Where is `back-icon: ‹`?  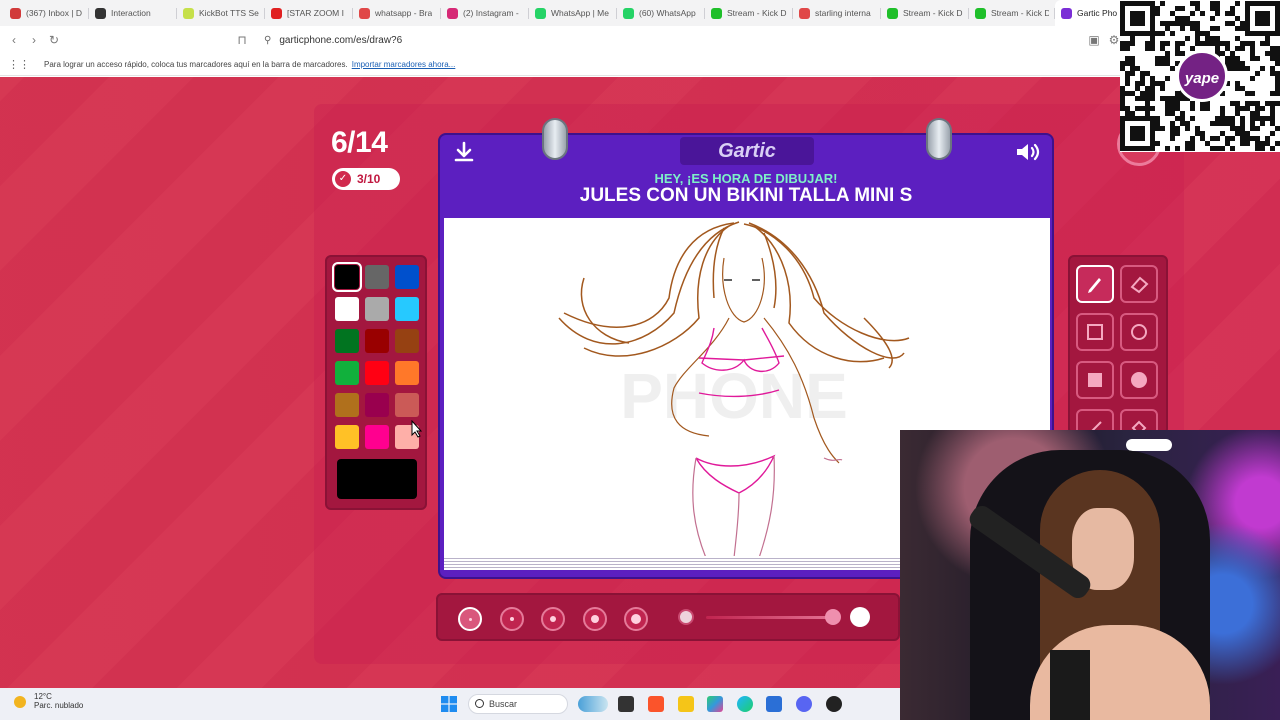
back-icon: ‹ is located at coordinates (14, 40).